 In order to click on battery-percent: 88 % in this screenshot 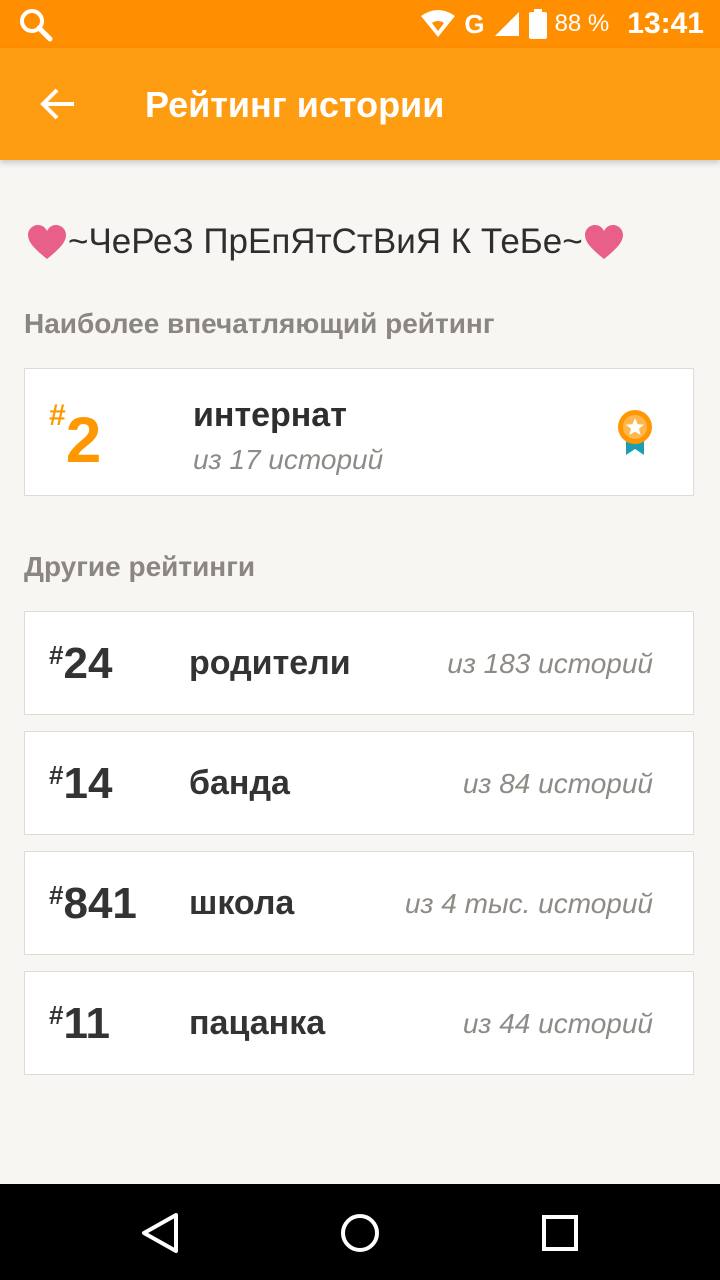, I will do `click(582, 23)`.